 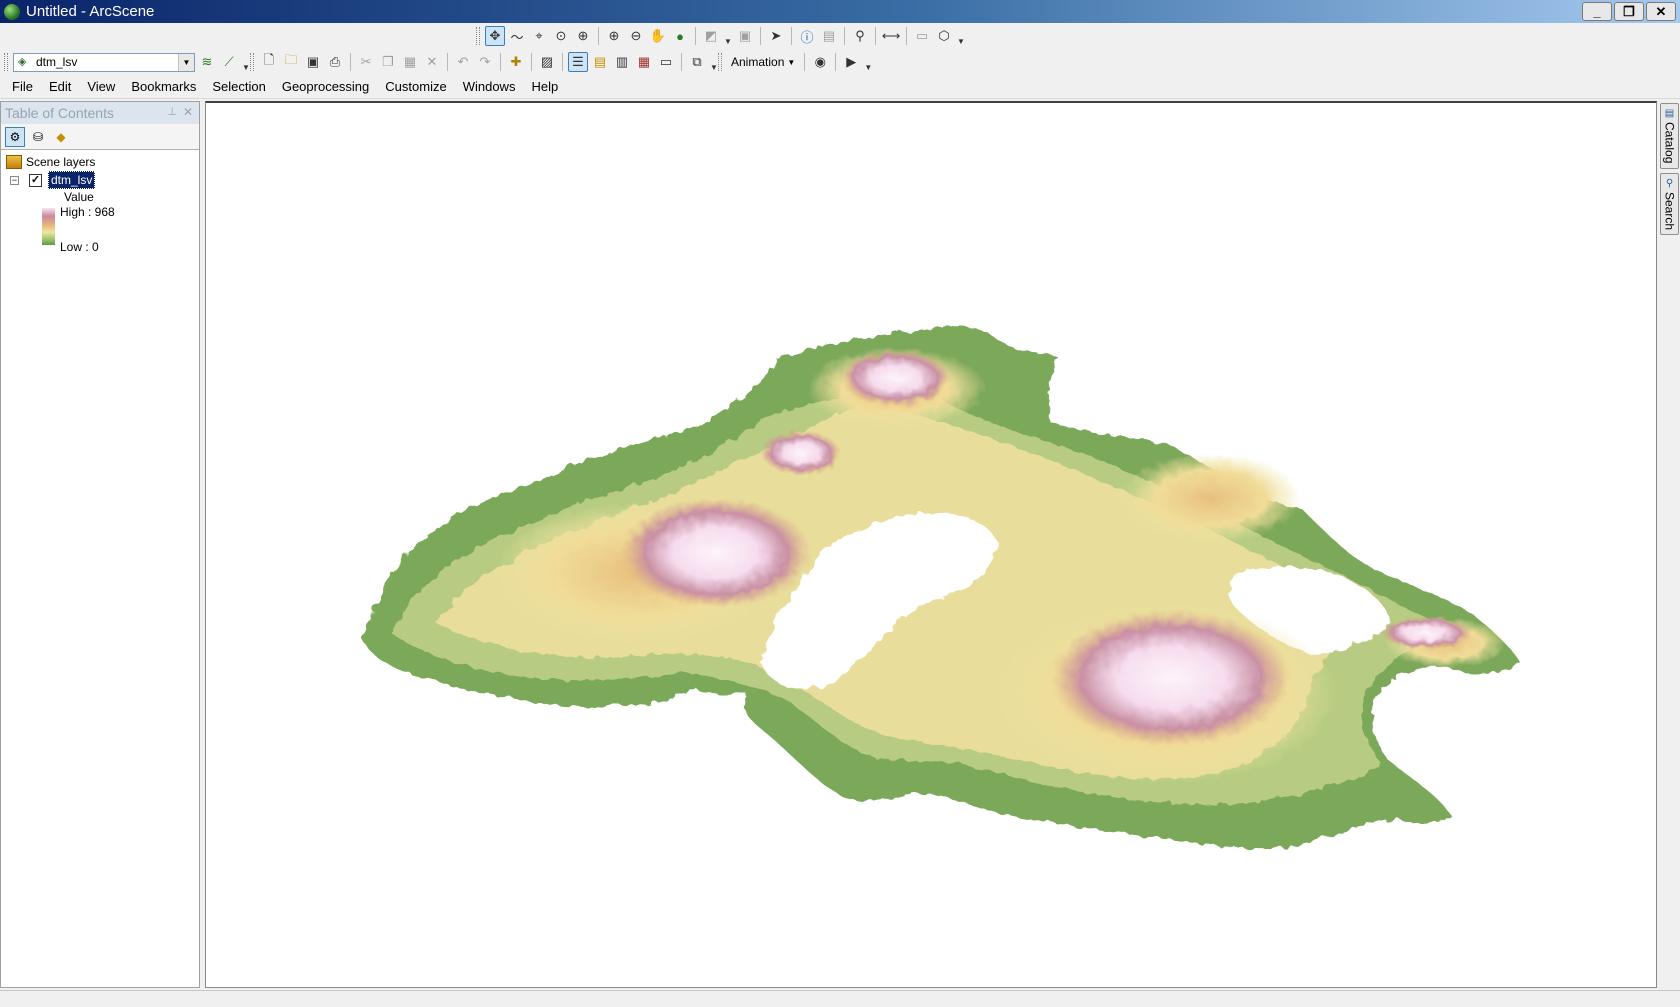 What do you see at coordinates (489, 87) in the screenshot?
I see `menu-windows: Windows` at bounding box center [489, 87].